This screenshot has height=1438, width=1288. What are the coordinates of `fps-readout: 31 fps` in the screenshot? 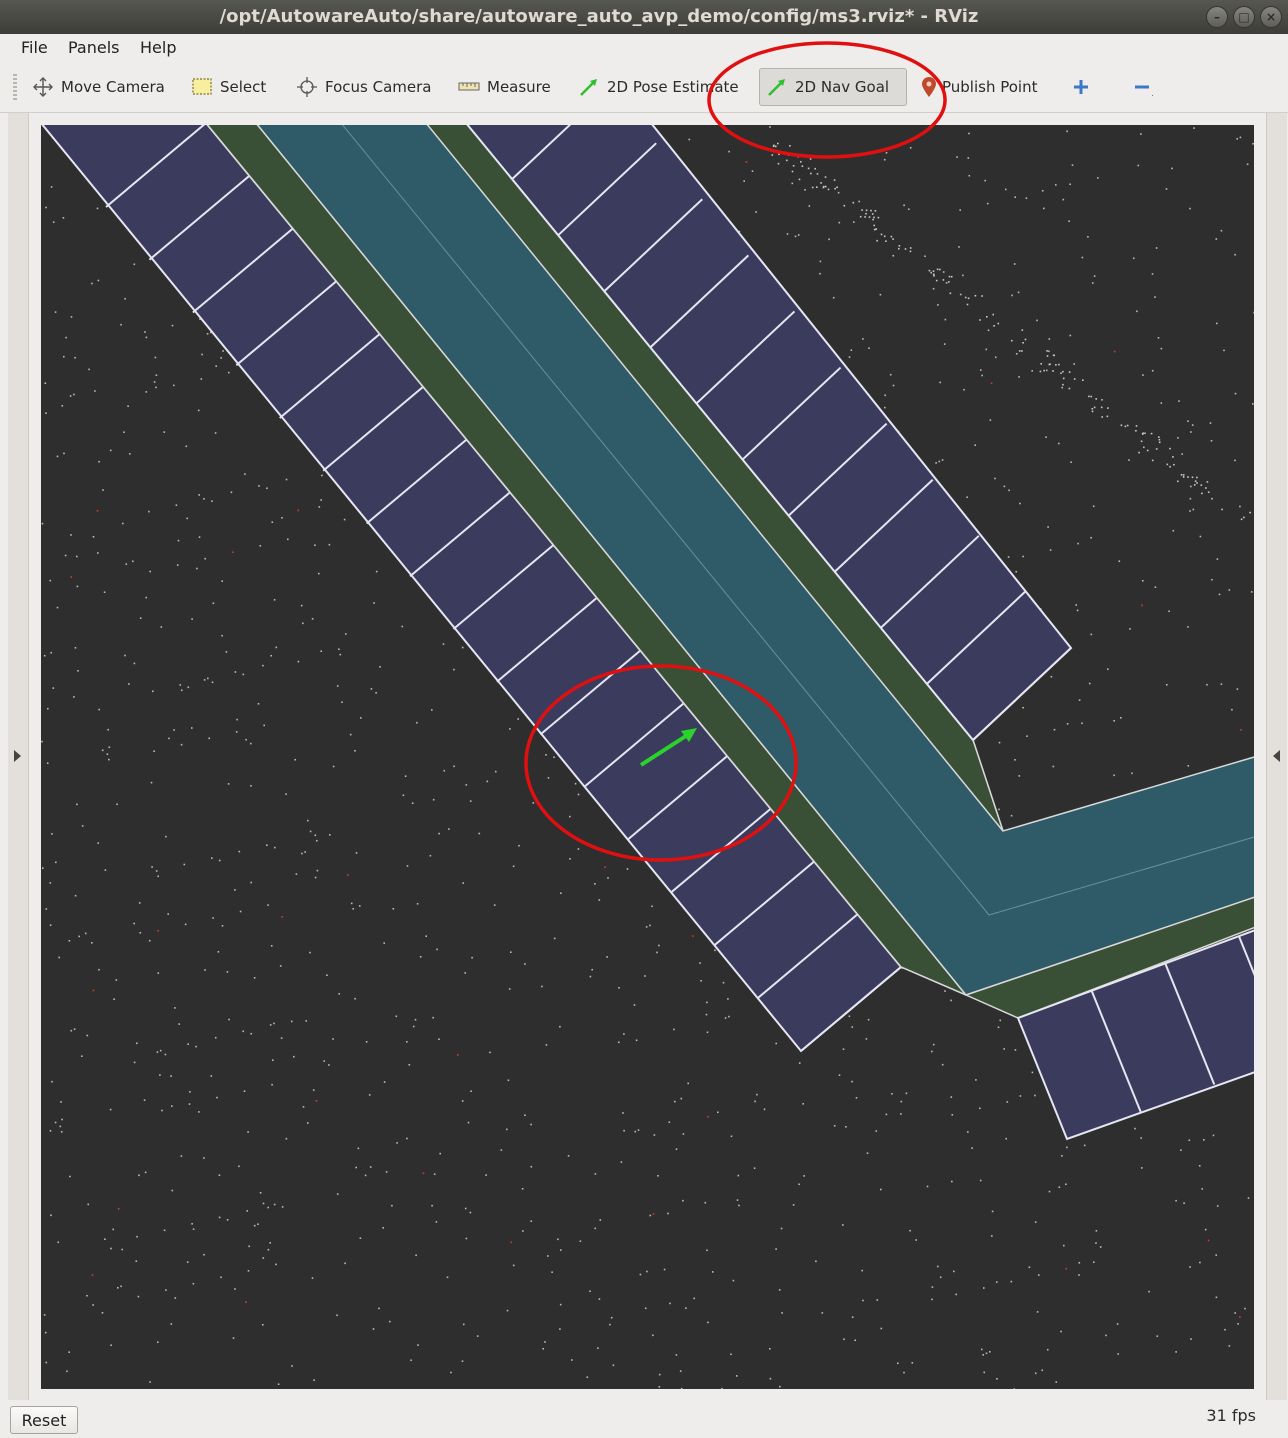 It's located at (1231, 1415).